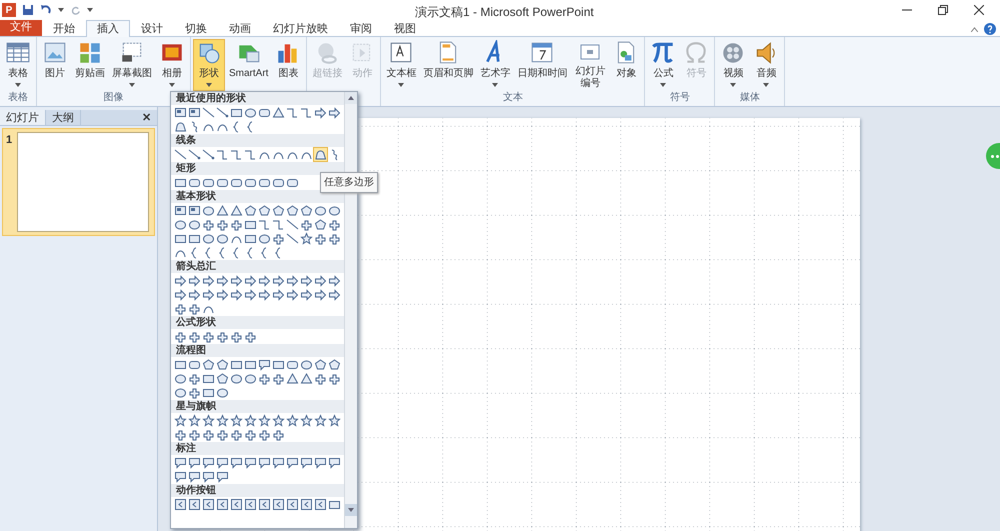  What do you see at coordinates (351, 98) in the screenshot?
I see `scroll-up-icon` at bounding box center [351, 98].